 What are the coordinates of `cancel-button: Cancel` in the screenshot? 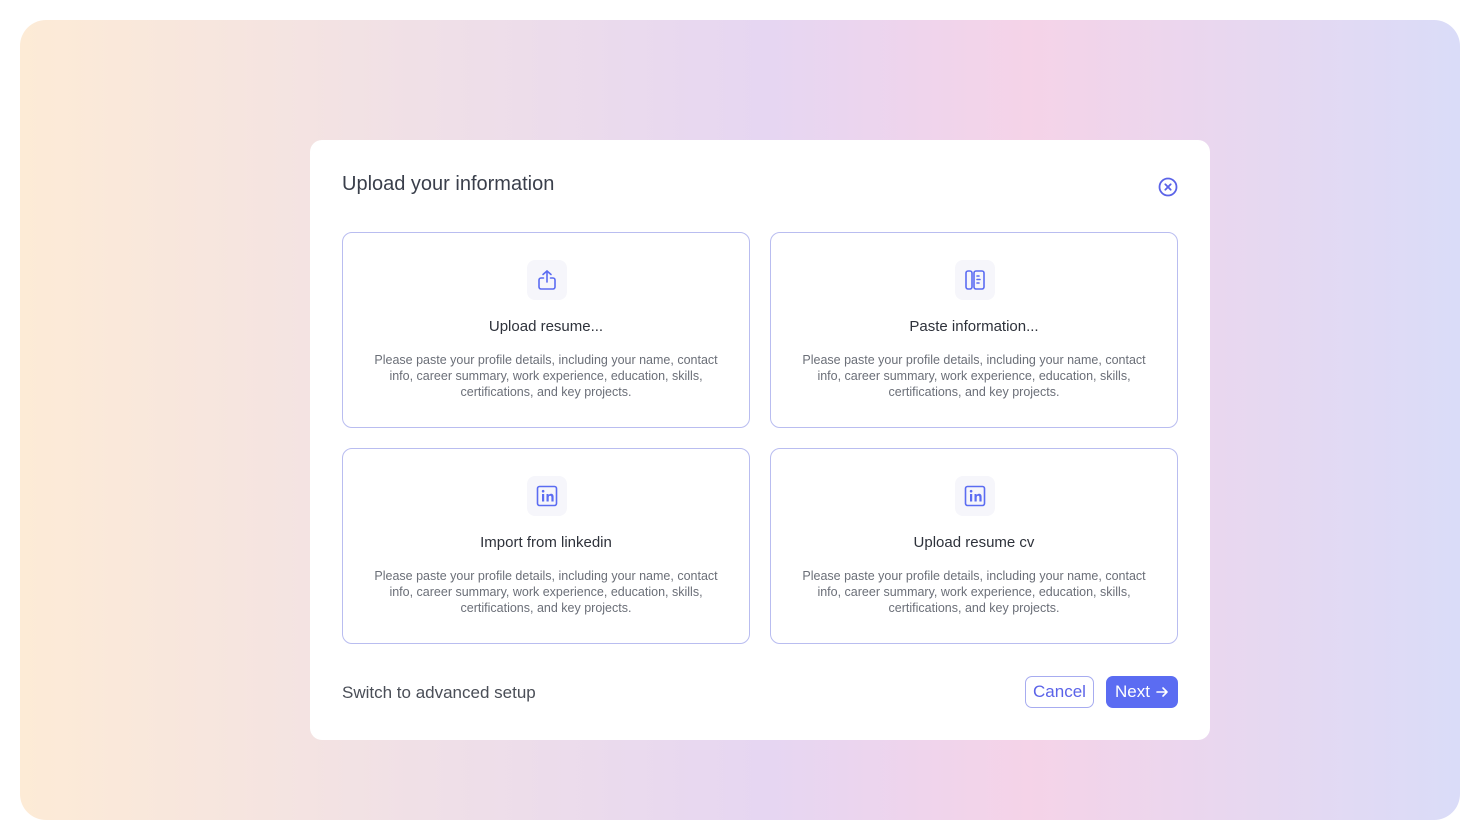 It's located at (1059, 692).